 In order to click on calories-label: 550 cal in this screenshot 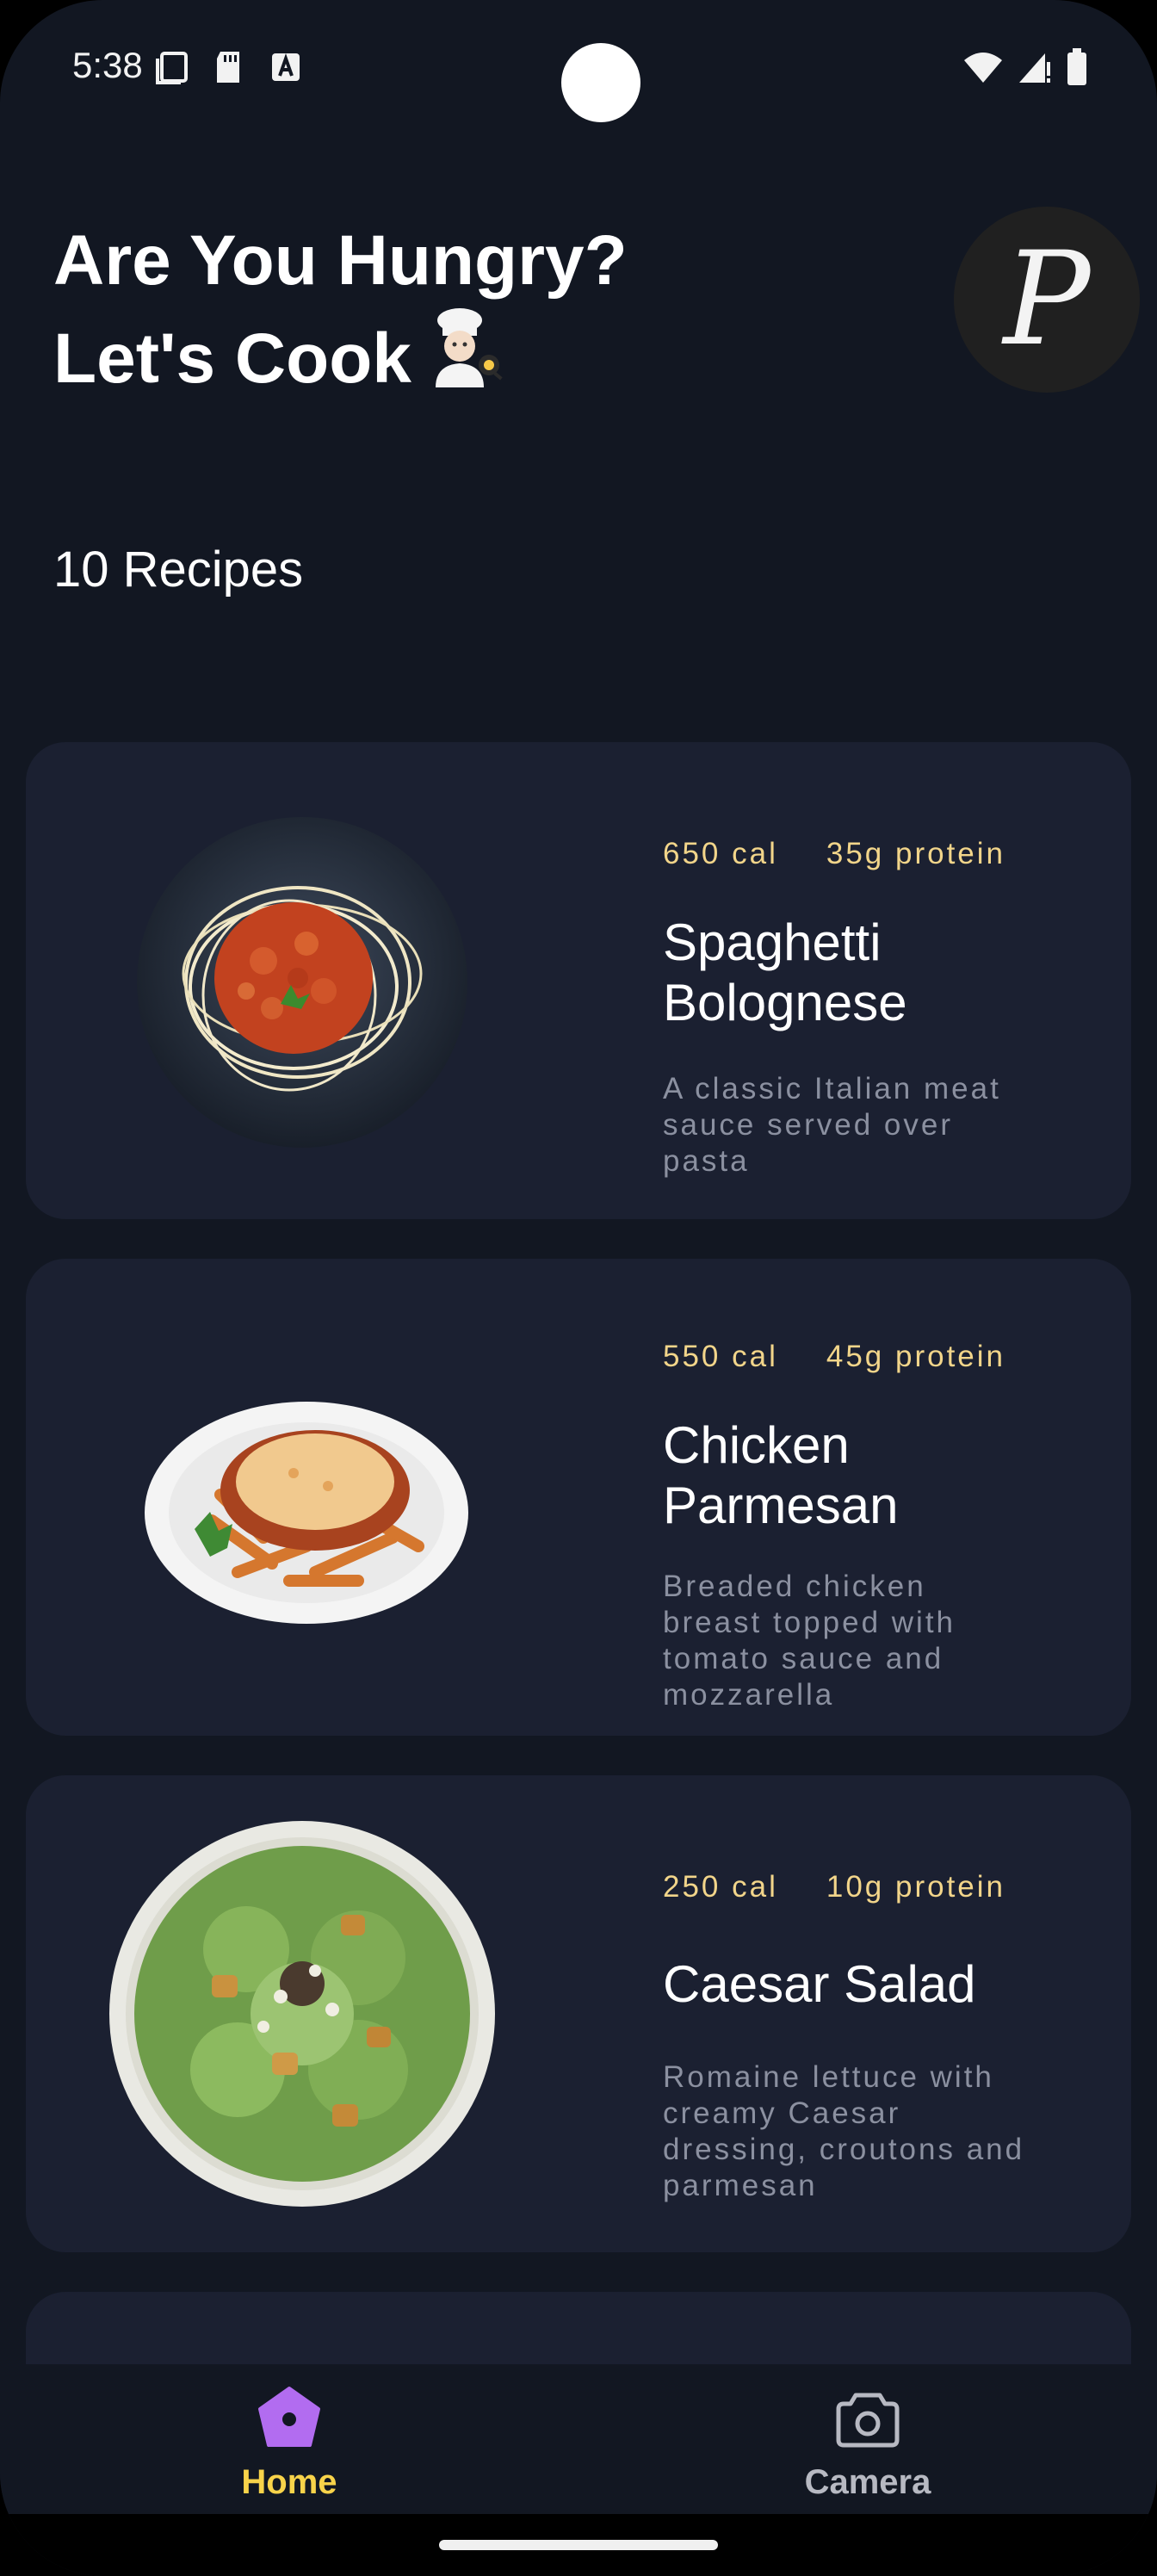, I will do `click(721, 1356)`.